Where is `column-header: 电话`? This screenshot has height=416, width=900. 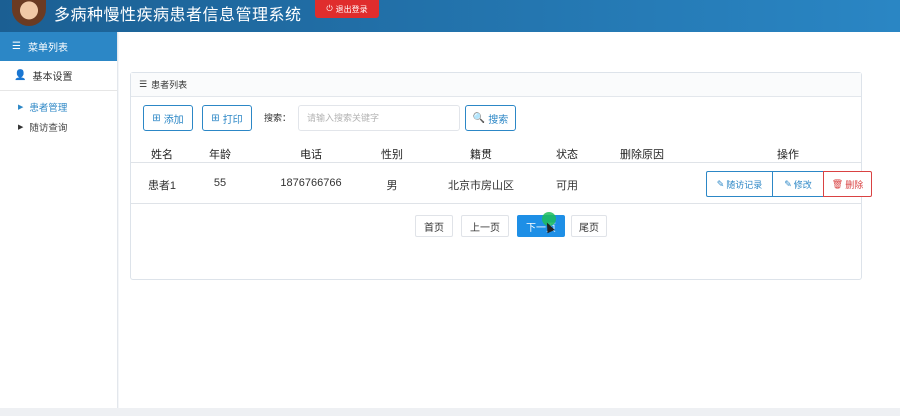
column-header: 电话 is located at coordinates (311, 155).